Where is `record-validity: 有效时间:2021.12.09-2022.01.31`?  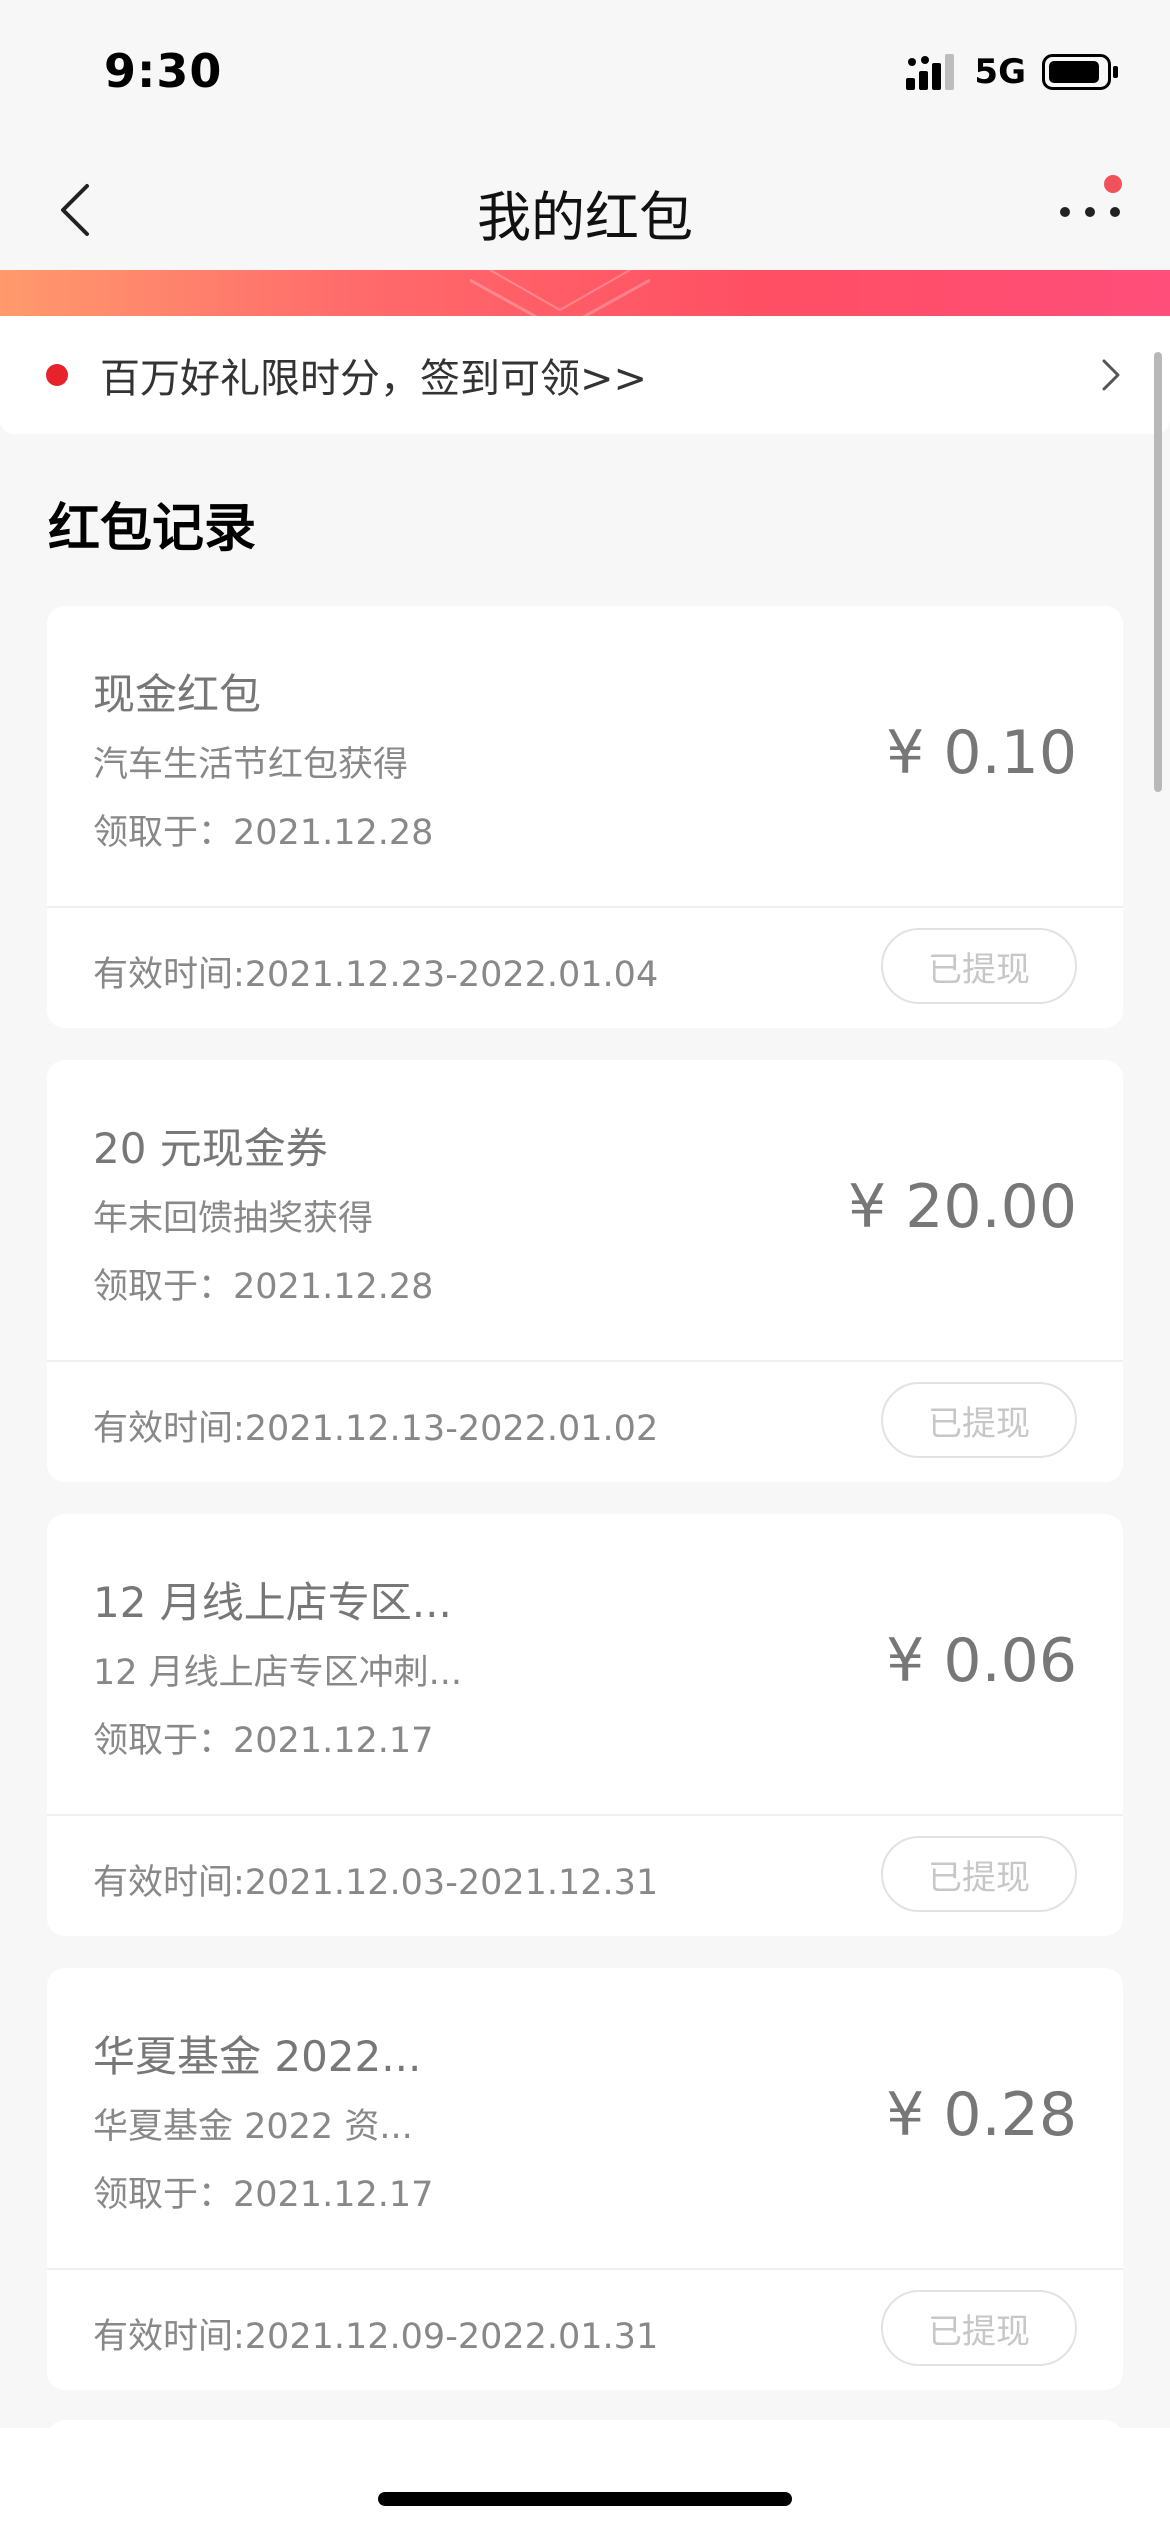
record-validity: 有效时间:2021.12.09-2022.01.31 is located at coordinates (376, 2337).